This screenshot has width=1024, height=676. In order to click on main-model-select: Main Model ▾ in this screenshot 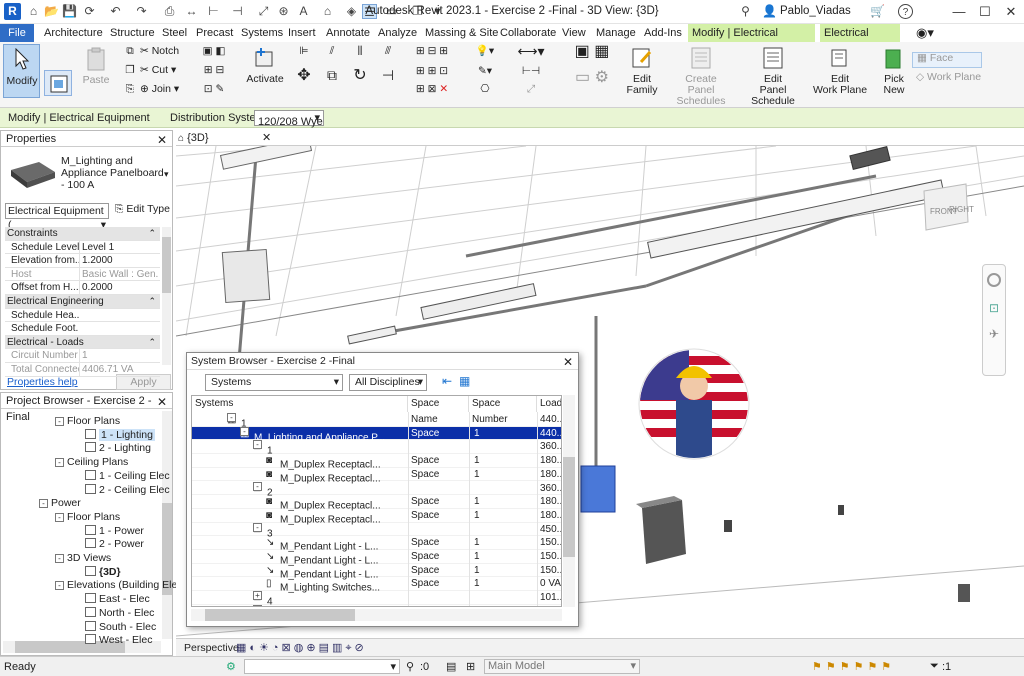, I will do `click(562, 666)`.